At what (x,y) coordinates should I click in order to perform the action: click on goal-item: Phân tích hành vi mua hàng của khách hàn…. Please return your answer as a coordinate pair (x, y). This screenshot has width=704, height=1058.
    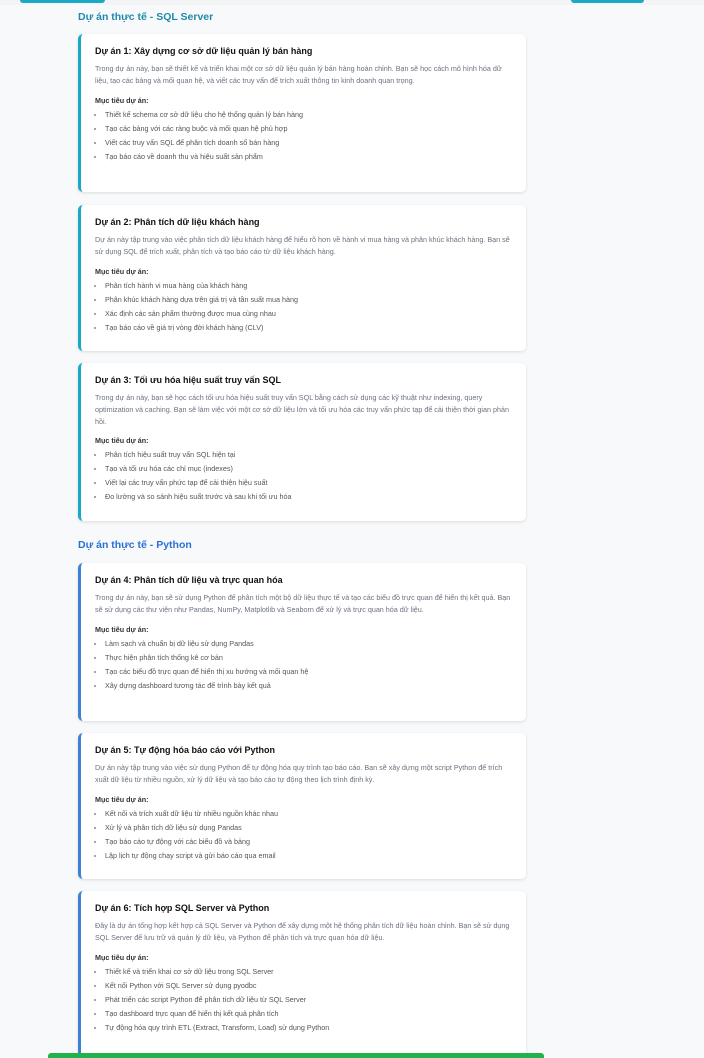
    Looking at the image, I should click on (308, 286).